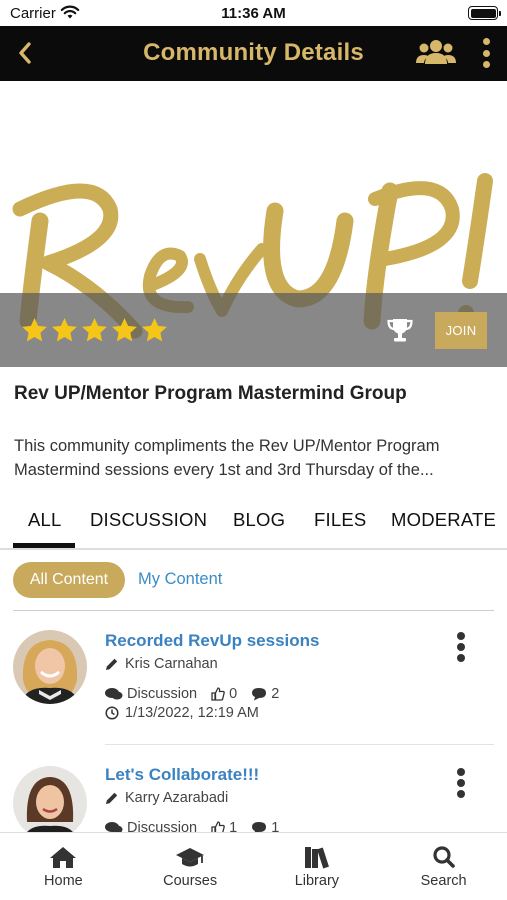 The image size is (507, 900). I want to click on status-bar: Carrier 11:36 AM, so click(253, 13).